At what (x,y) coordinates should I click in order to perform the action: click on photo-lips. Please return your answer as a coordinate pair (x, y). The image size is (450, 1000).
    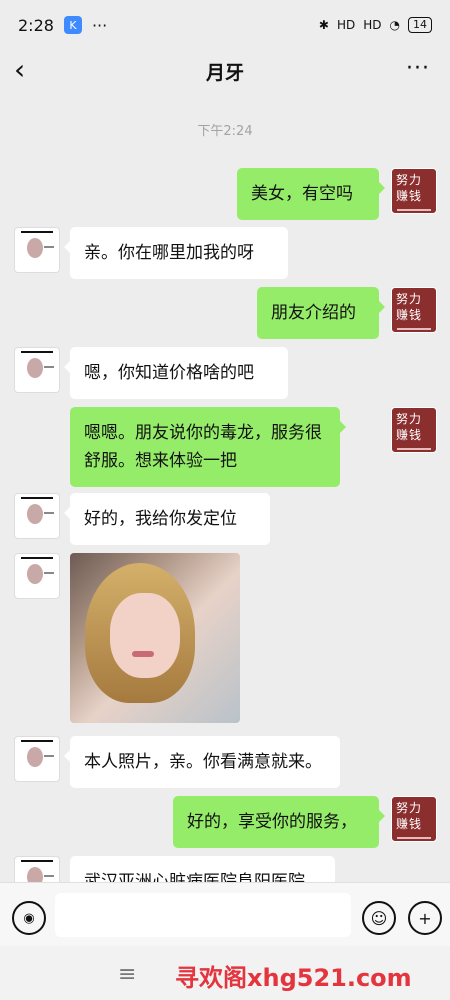
    Looking at the image, I should click on (143, 654).